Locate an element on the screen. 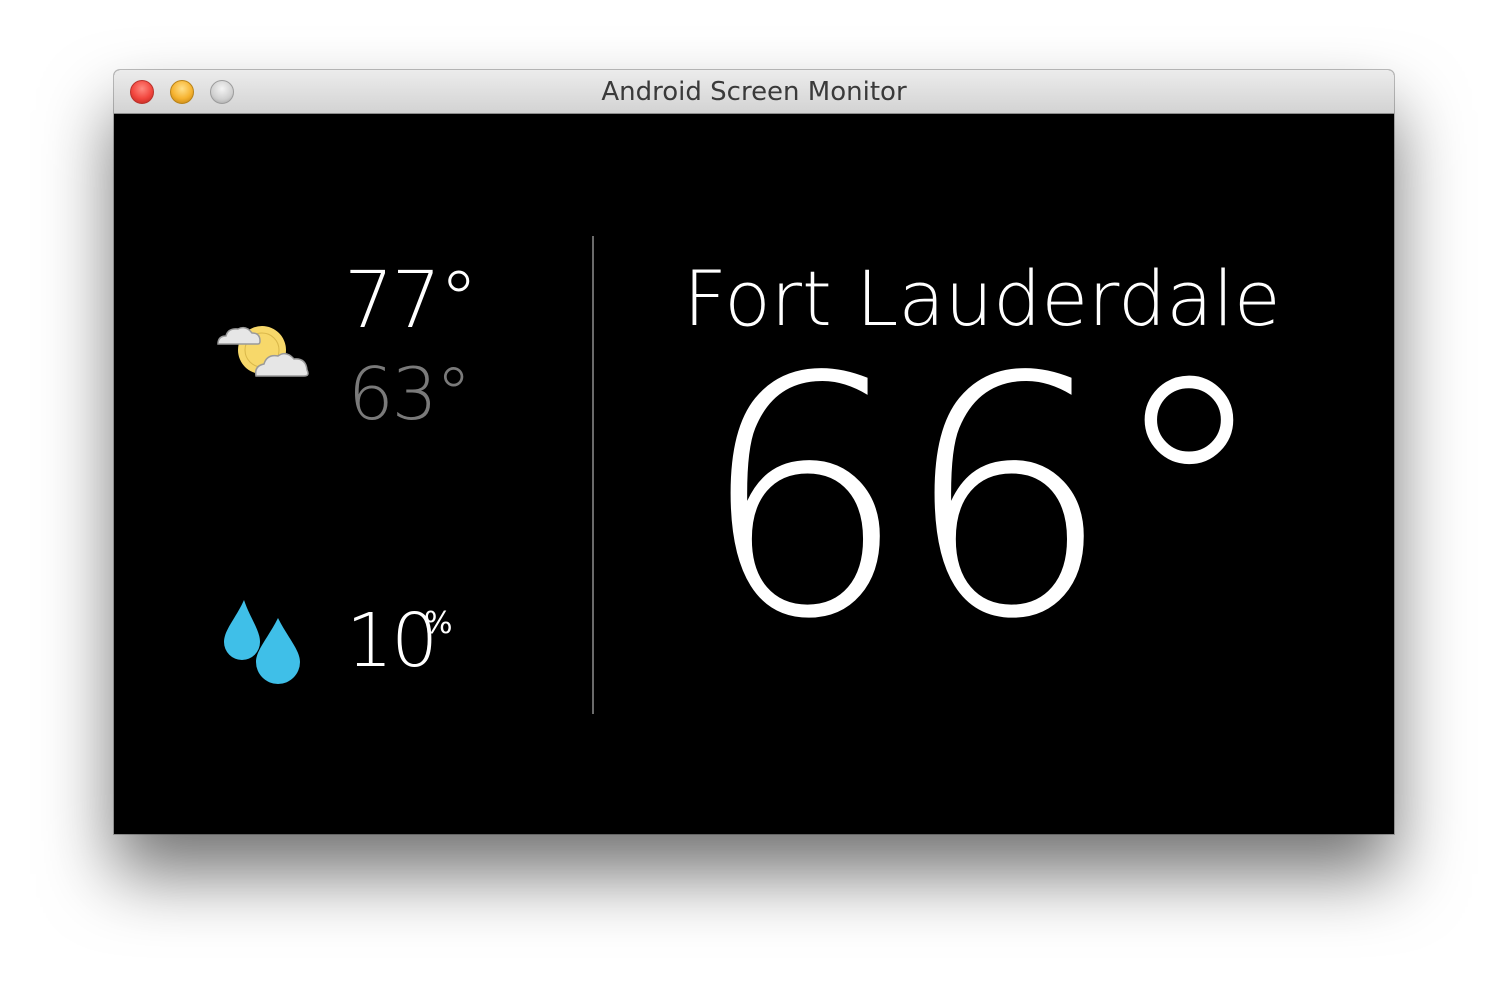  title-bar: Android Screen Monitor is located at coordinates (754, 92).